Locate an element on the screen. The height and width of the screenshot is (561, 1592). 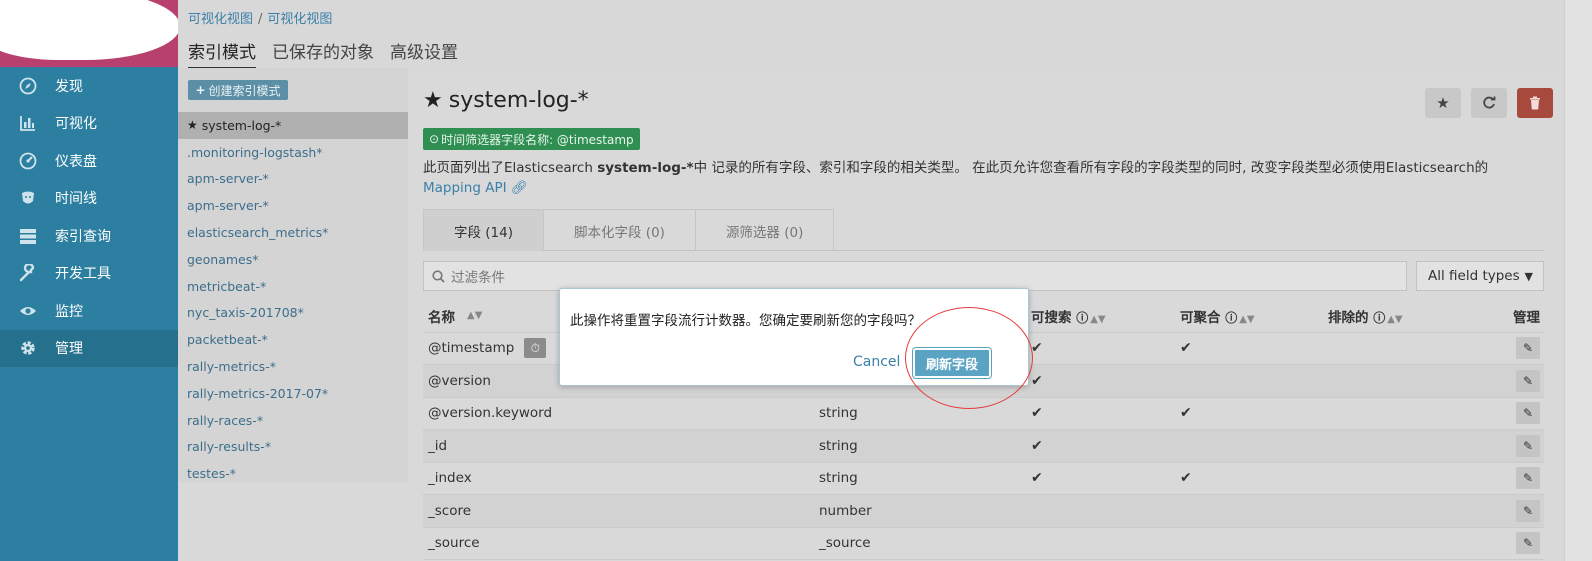
brand-logo is located at coordinates (89, 33).